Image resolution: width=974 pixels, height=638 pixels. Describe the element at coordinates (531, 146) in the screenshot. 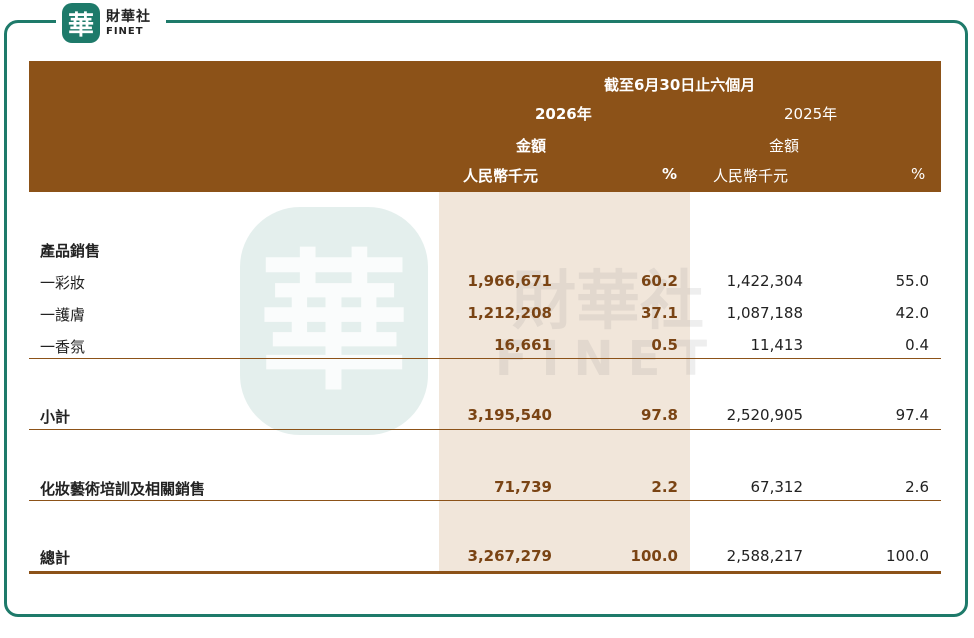

I see `amount-current-label: 金額` at that location.